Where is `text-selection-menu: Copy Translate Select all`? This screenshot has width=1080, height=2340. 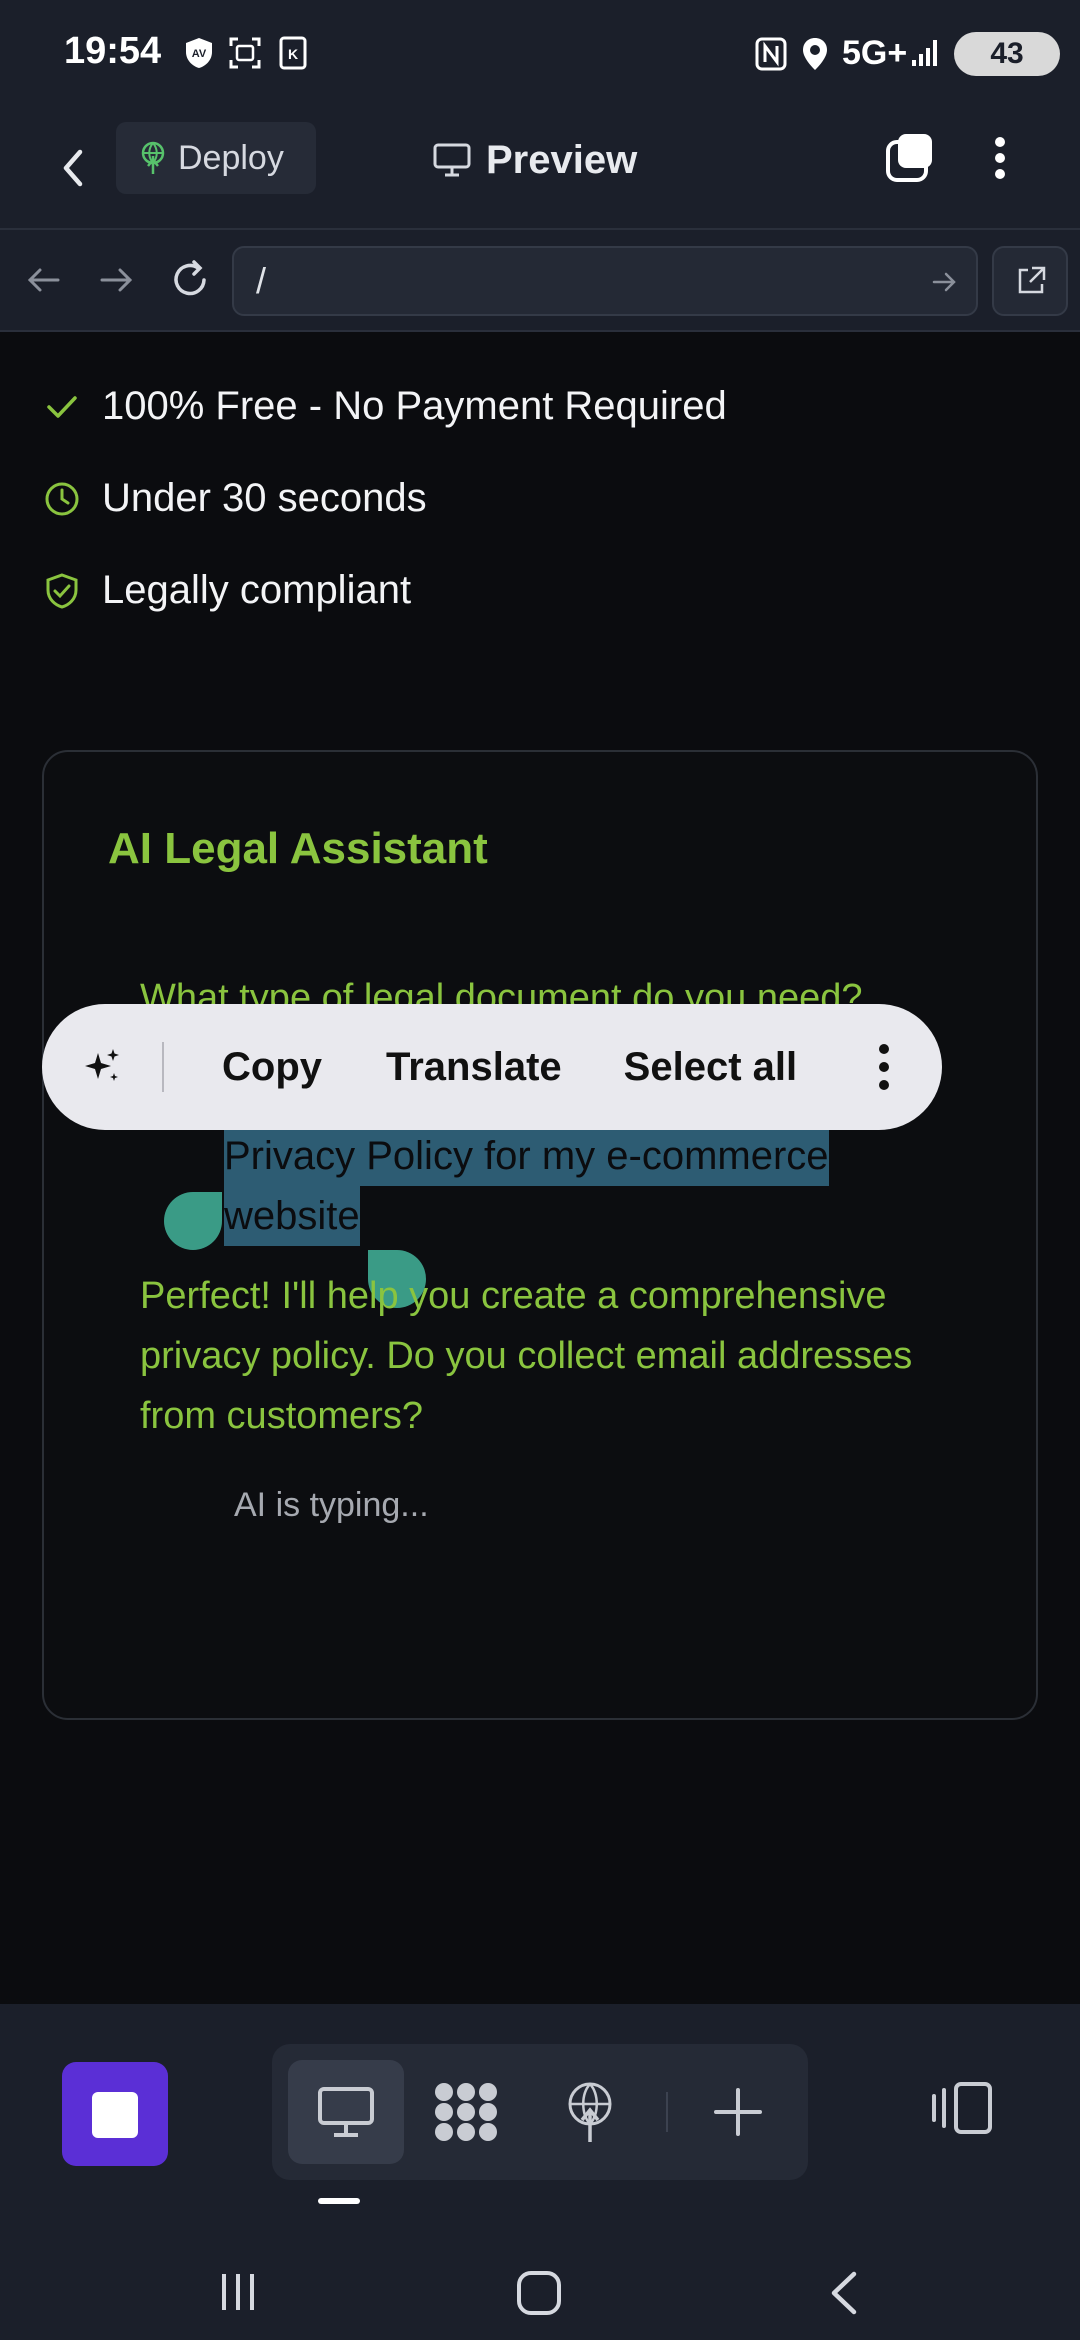
text-selection-menu: Copy Translate Select all is located at coordinates (492, 1067).